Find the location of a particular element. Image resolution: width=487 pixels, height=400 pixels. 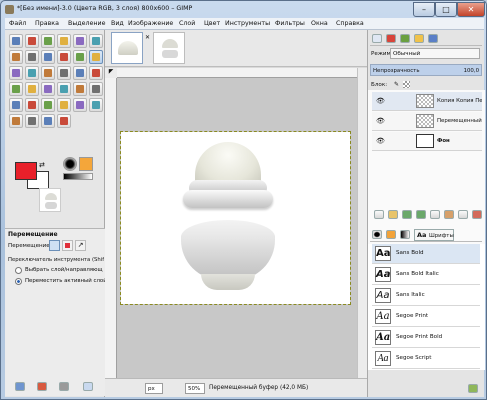

fuzzy-select-tool-icon is located at coordinates (64, 41).